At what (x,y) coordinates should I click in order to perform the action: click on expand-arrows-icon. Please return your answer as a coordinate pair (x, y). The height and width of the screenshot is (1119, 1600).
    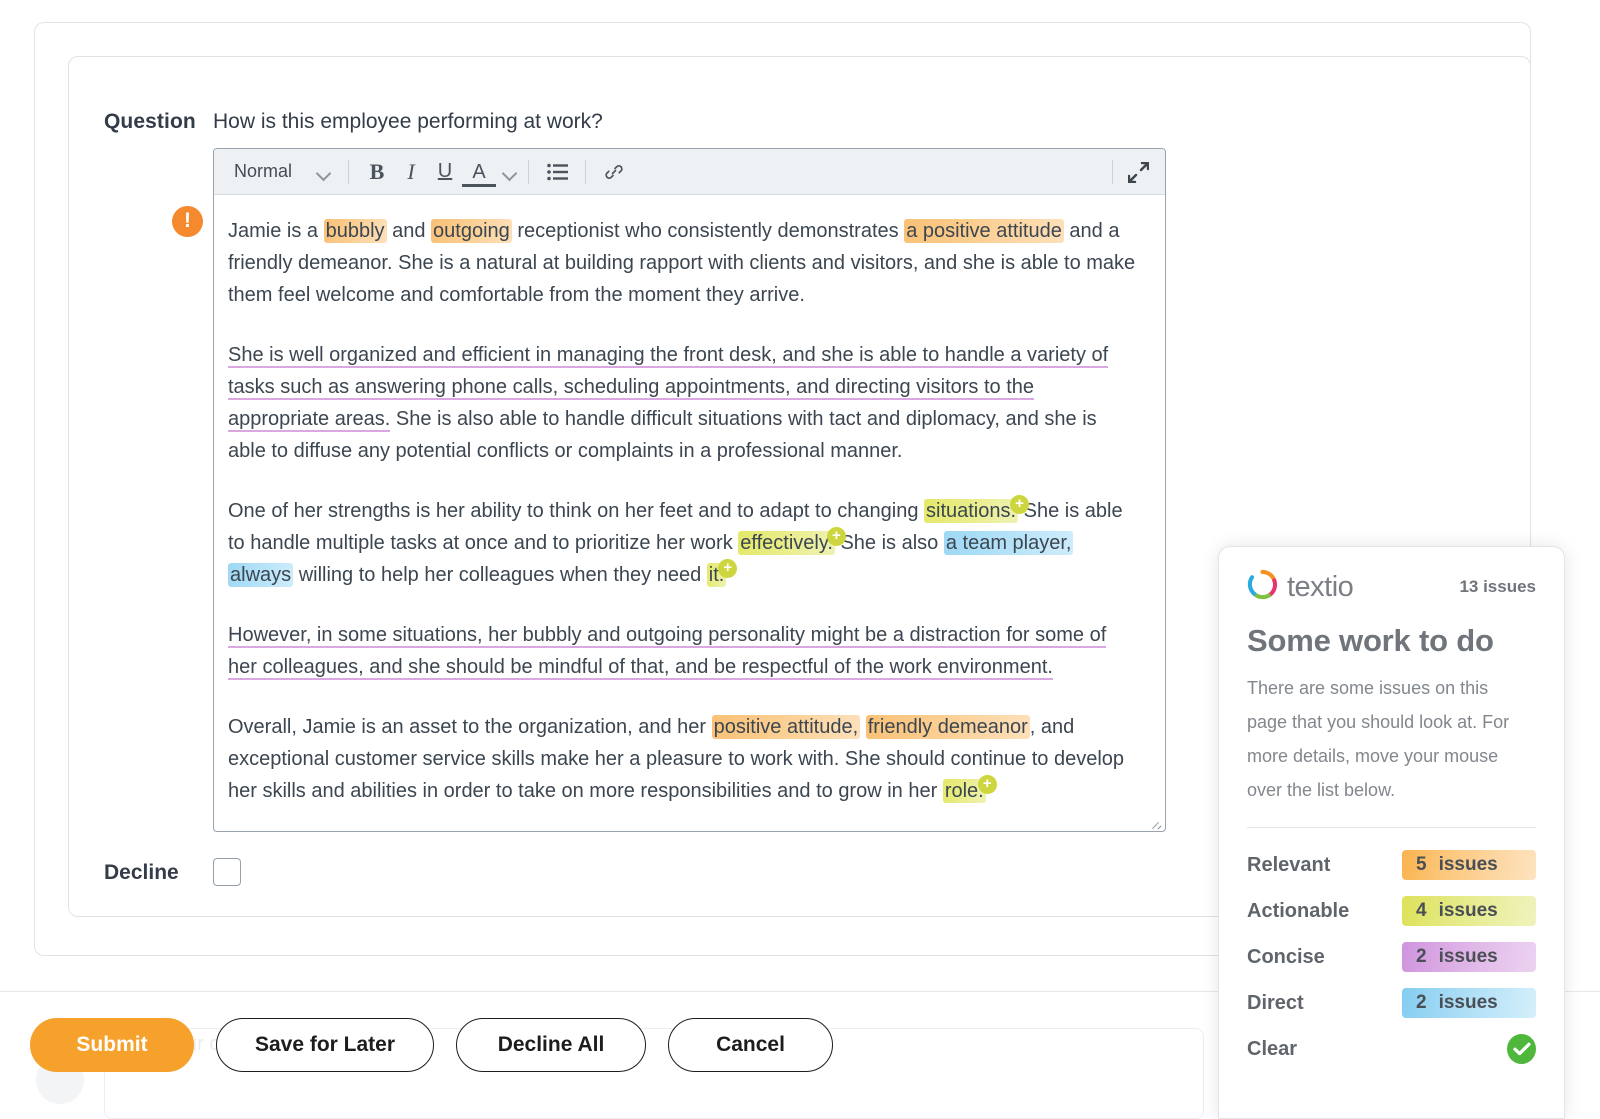
    Looking at the image, I should click on (1138, 172).